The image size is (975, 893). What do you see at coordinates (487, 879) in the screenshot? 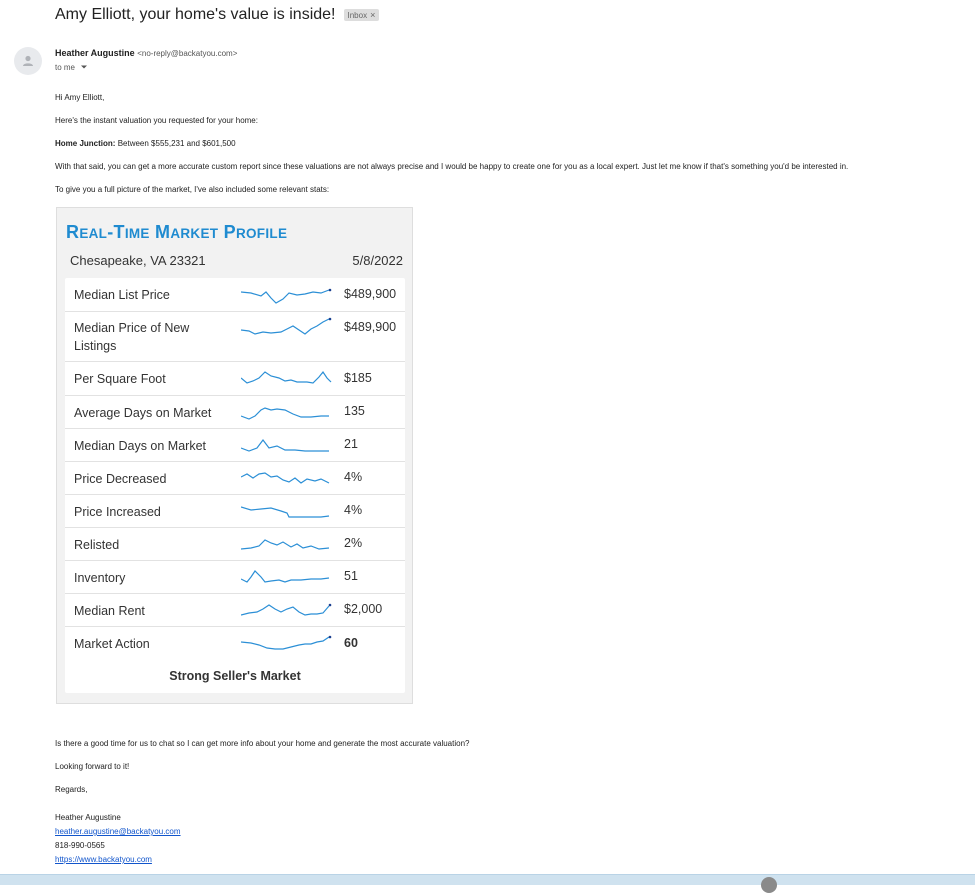
I see `reply-bar` at bounding box center [487, 879].